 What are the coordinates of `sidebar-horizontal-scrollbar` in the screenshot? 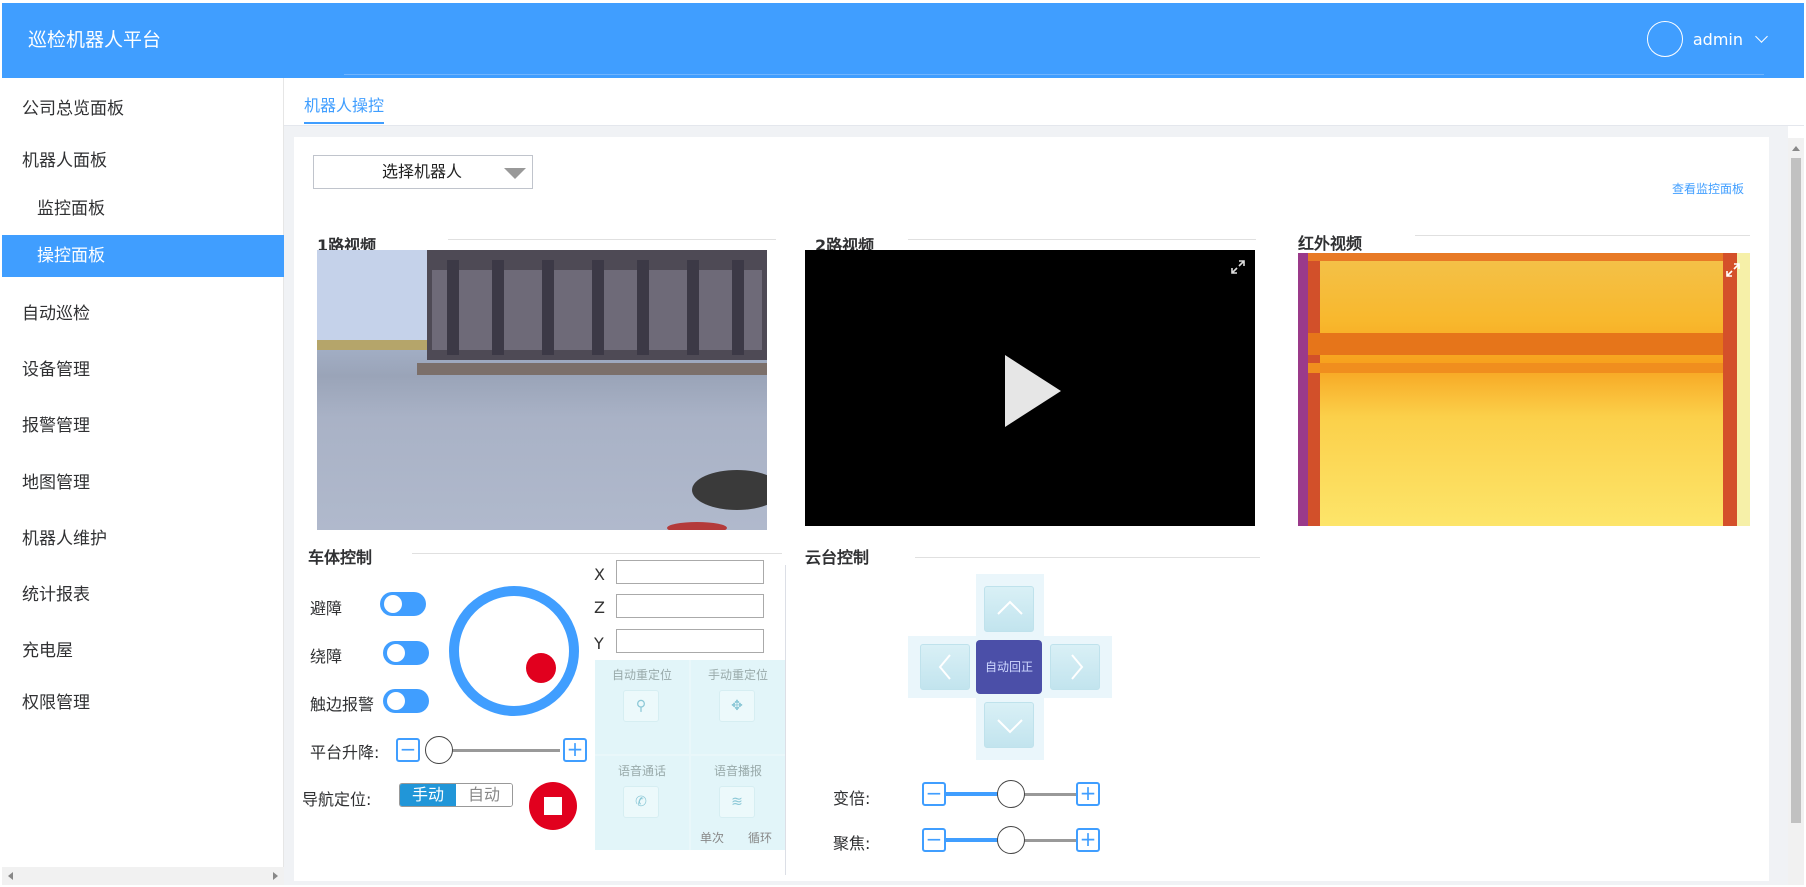 It's located at (143, 876).